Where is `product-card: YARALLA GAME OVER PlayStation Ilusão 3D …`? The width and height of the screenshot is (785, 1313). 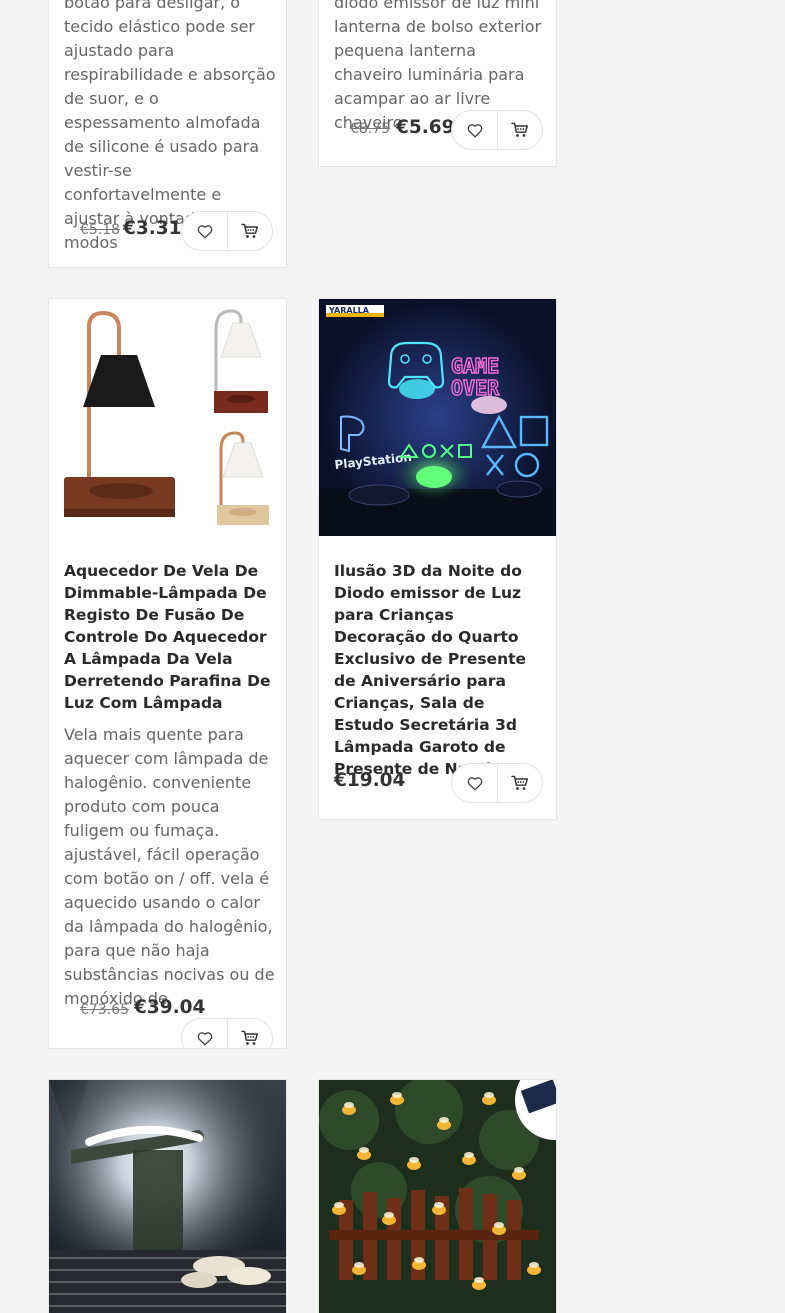 product-card: YARALLA GAME OVER PlayStation Ilusão 3D … is located at coordinates (437, 559).